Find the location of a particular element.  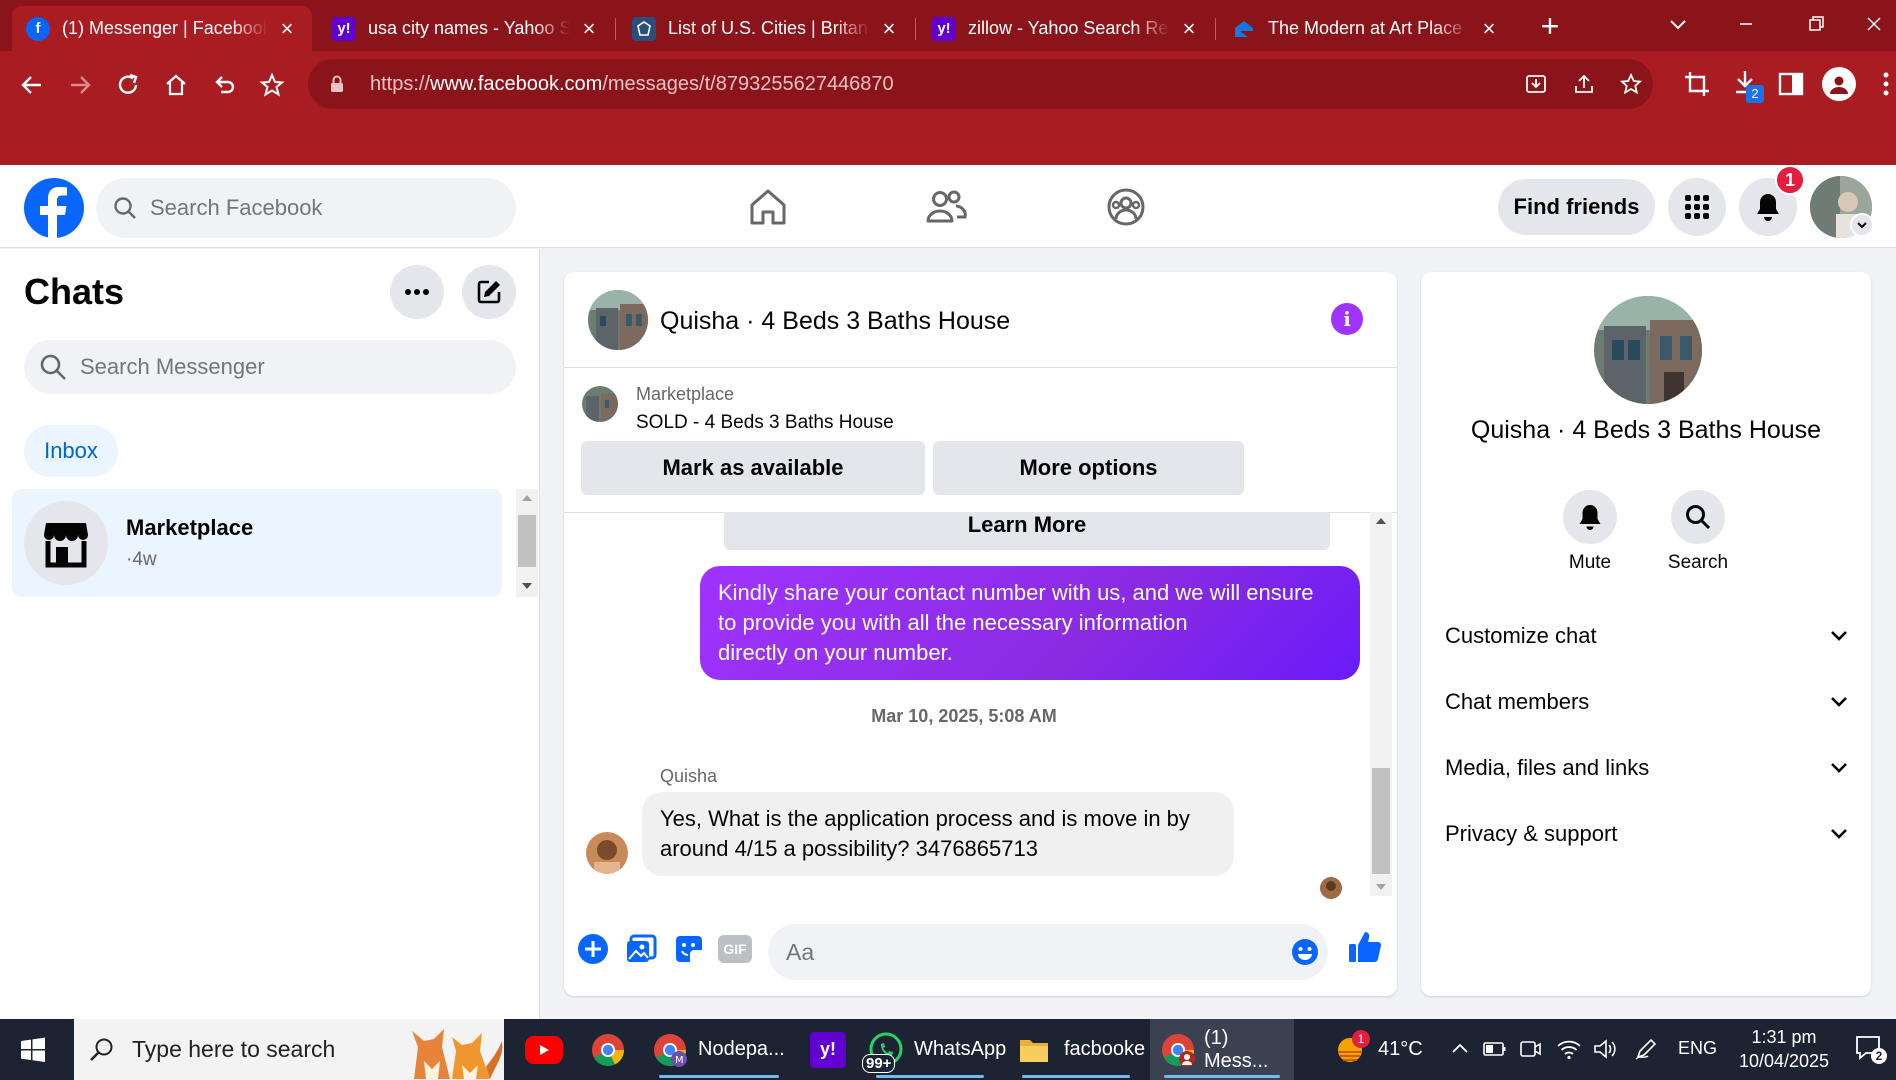

meet-now-icon is located at coordinates (1530, 1049).